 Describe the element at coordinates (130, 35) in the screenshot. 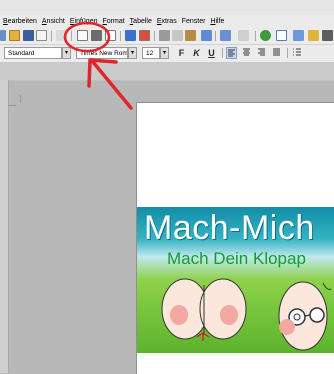

I see `spellcheck-icon` at that location.